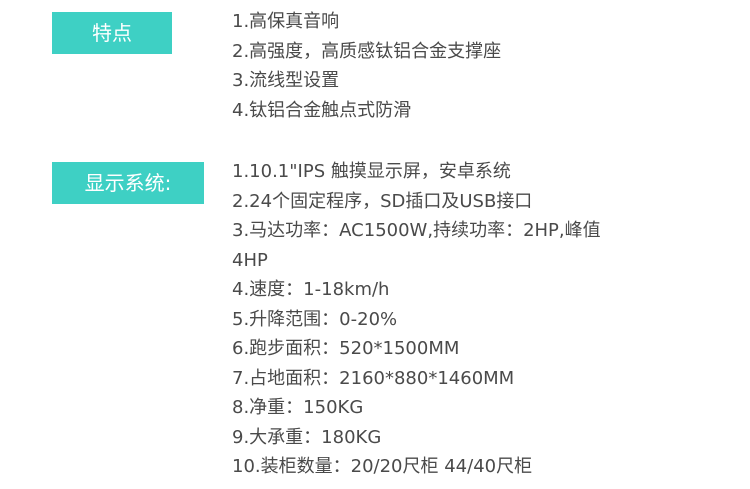 This screenshot has width=750, height=489. Describe the element at coordinates (311, 289) in the screenshot. I see `list-item: 4.速度：1-18km/h` at that location.